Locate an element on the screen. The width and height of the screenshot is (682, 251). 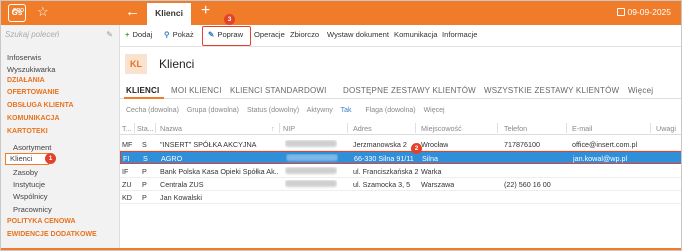
cell-miejscowosc: Warszawa is located at coordinates (438, 184).